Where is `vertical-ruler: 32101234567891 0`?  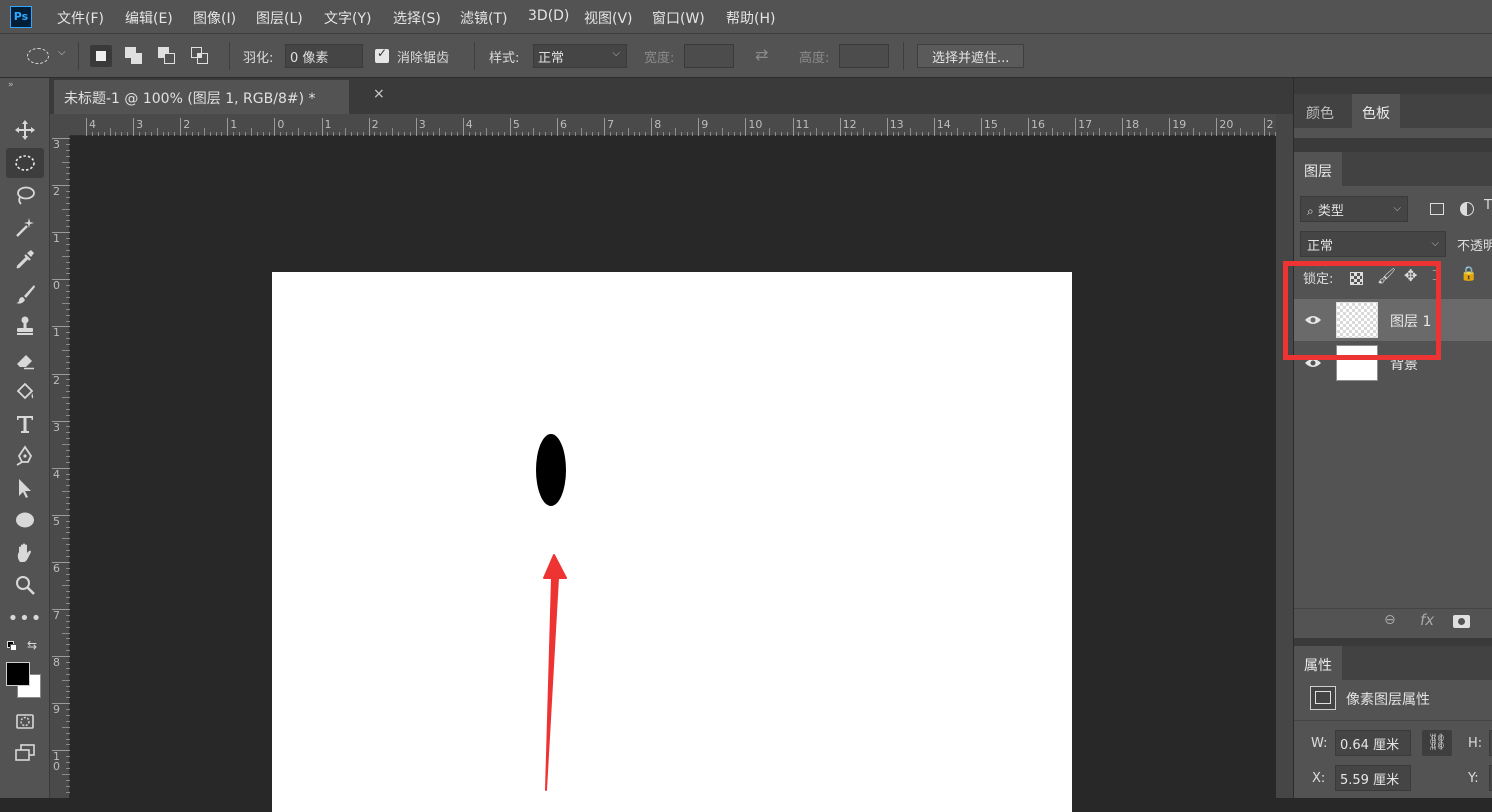 vertical-ruler: 32101234567891 0 is located at coordinates (60, 467).